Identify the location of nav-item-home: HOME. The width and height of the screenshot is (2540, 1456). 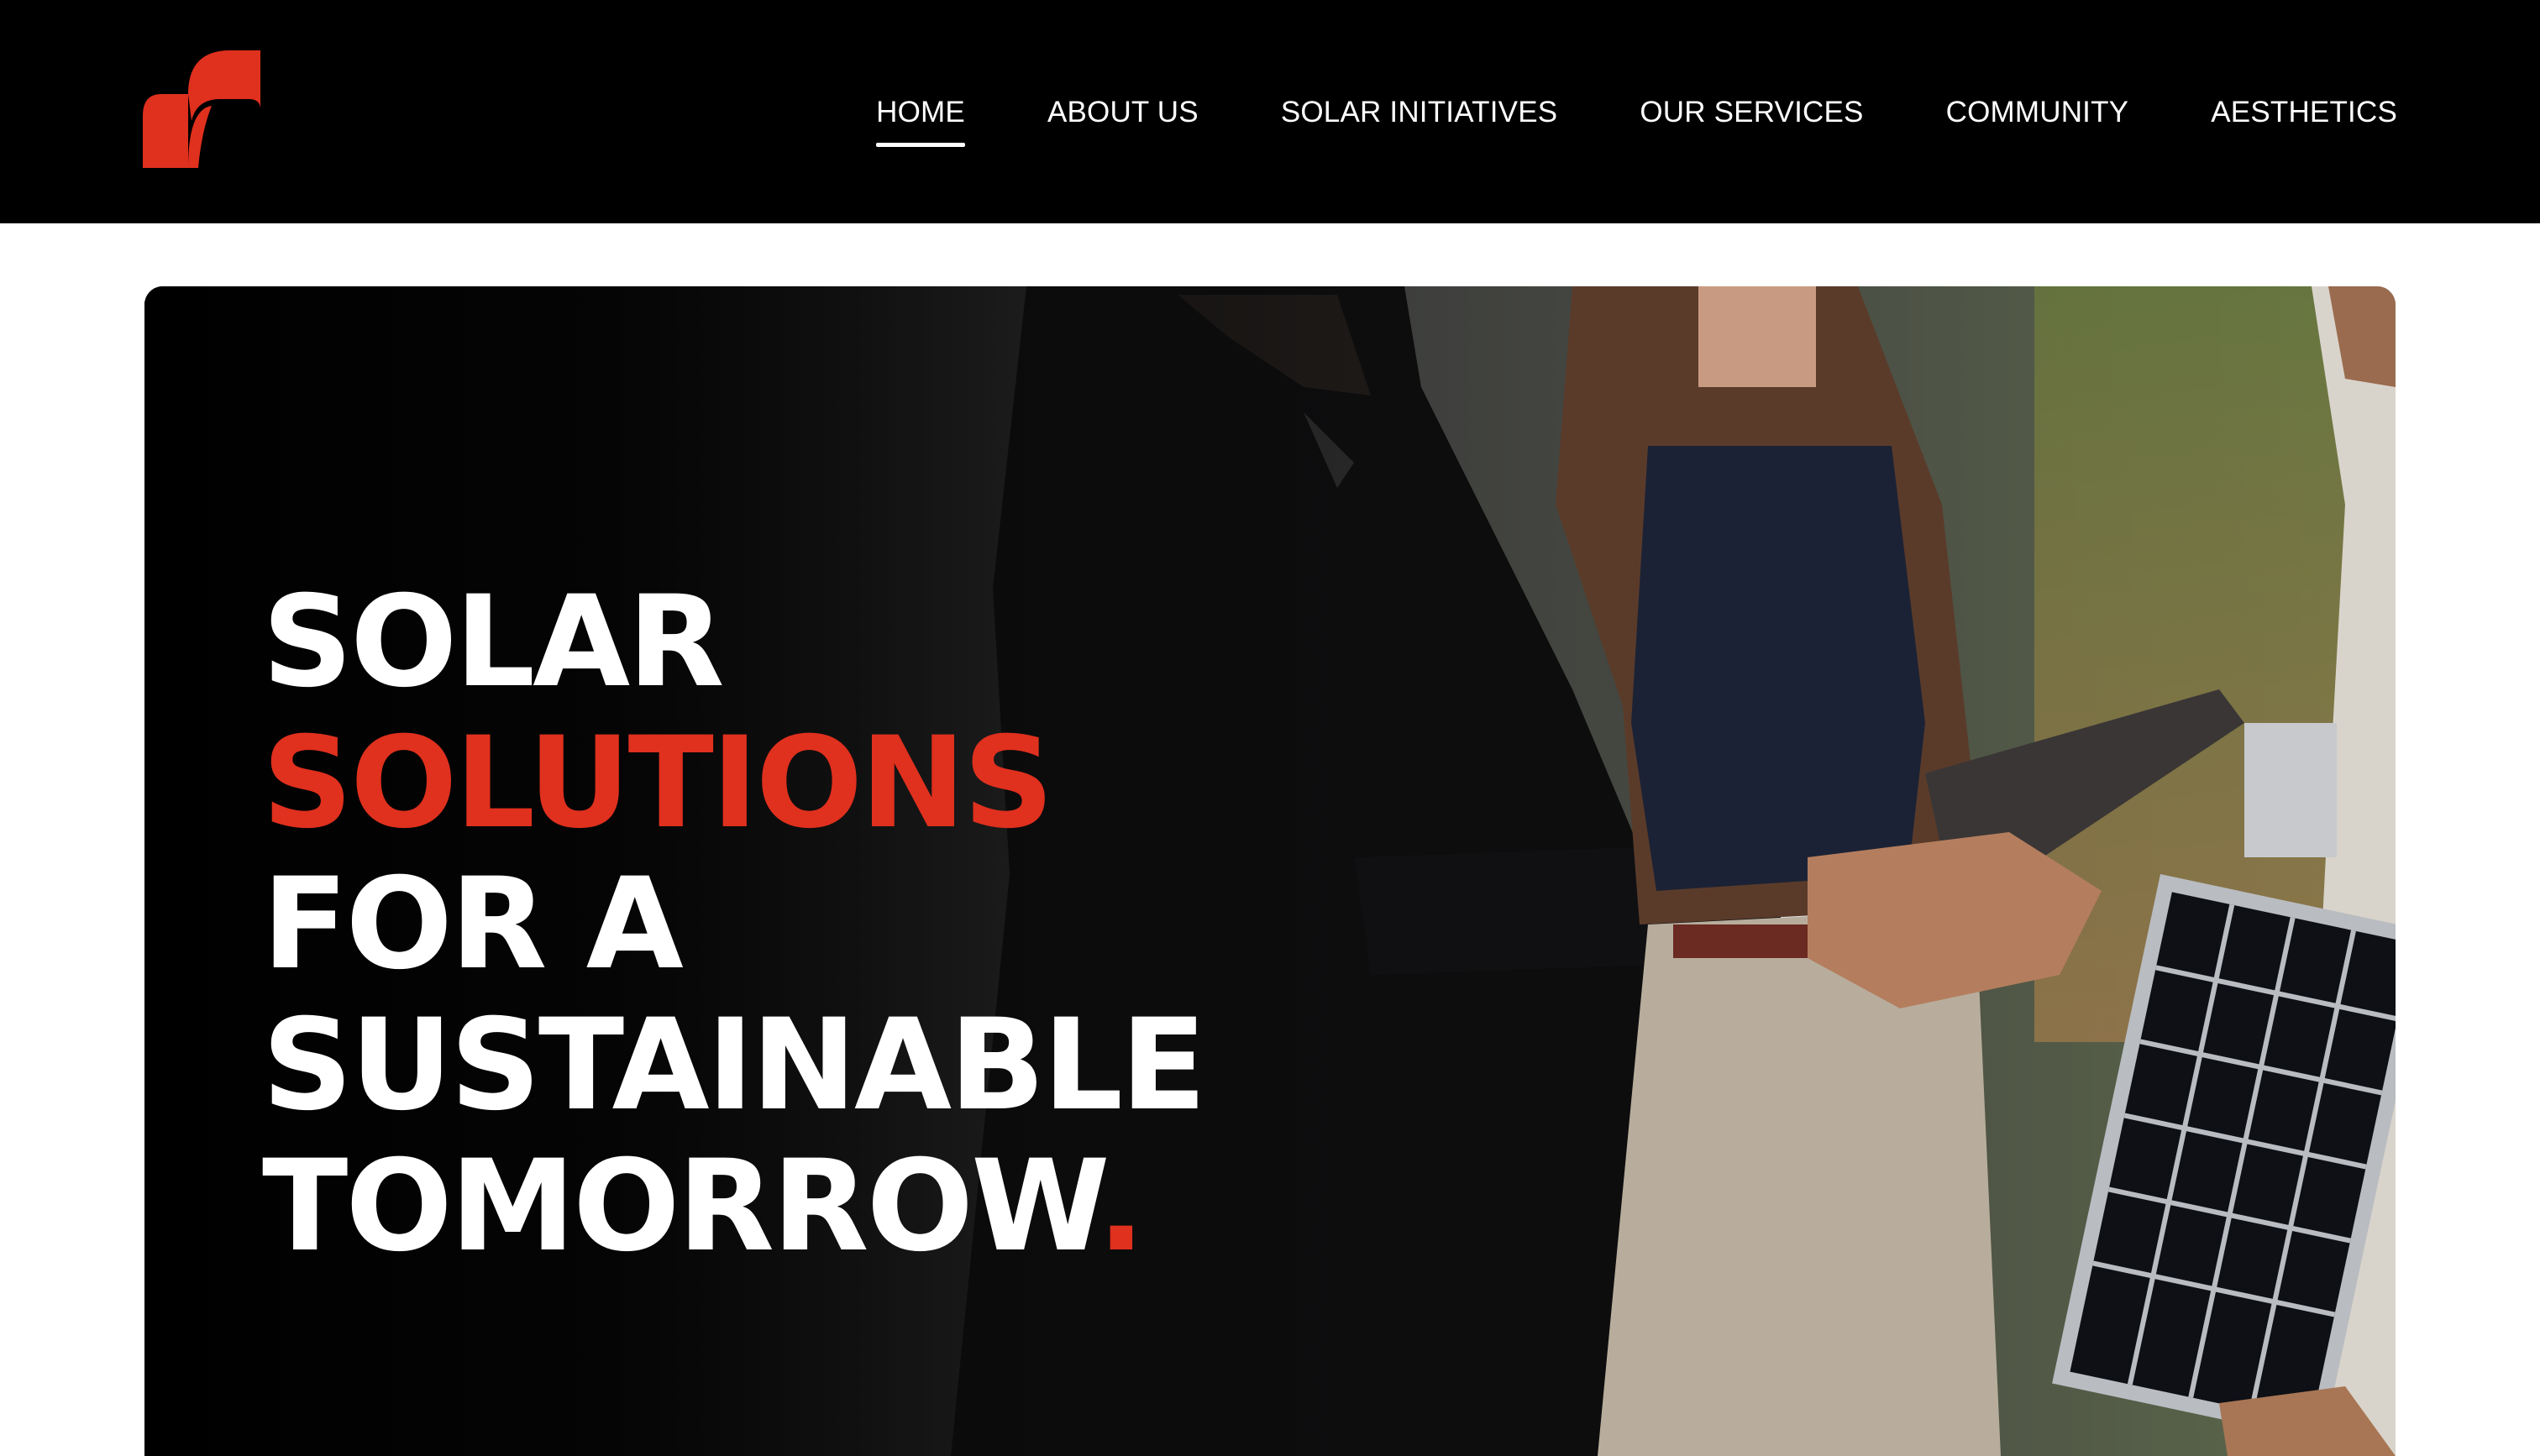
(920, 122).